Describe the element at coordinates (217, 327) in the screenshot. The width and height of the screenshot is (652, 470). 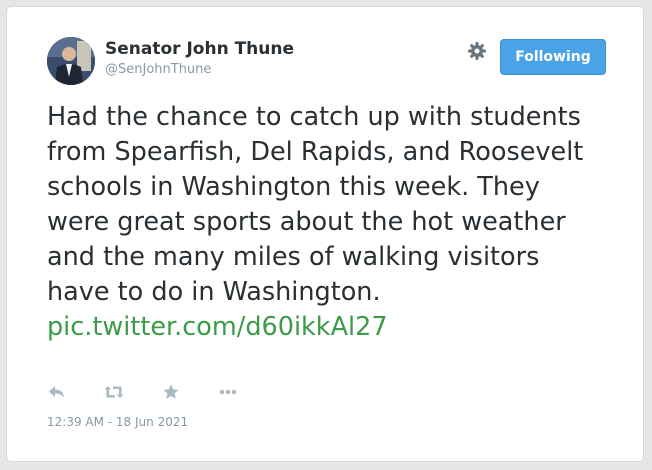
I see `tweet-media-link: pic.twitter.com/d60ikkAl27` at that location.